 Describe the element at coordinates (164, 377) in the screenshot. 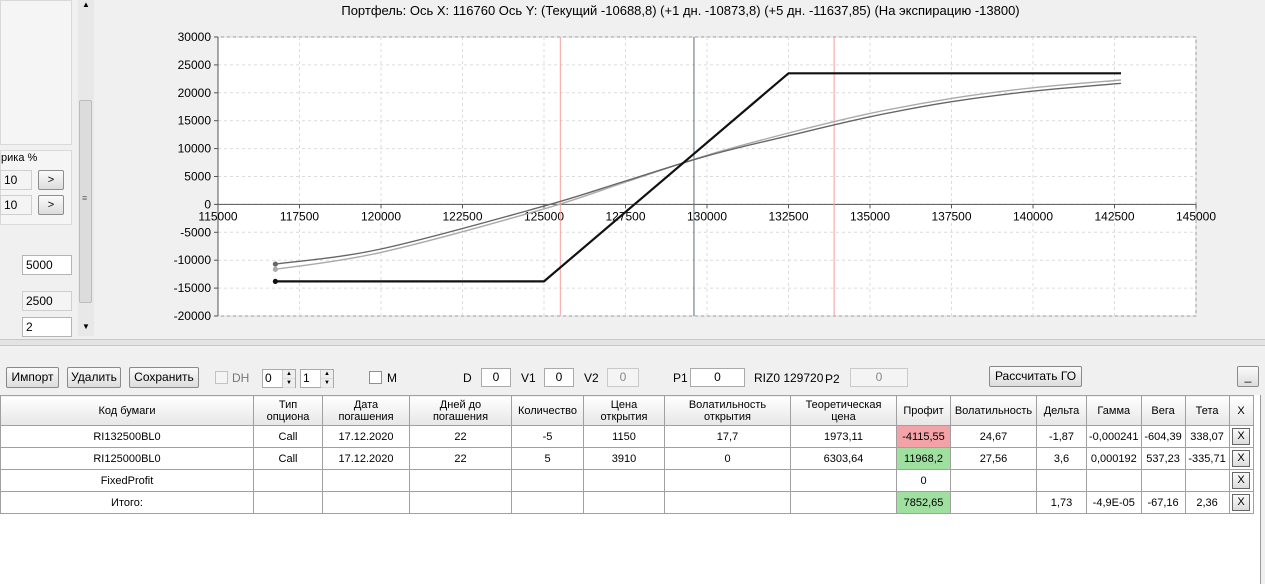

I see `save-button: Сохранить` at that location.